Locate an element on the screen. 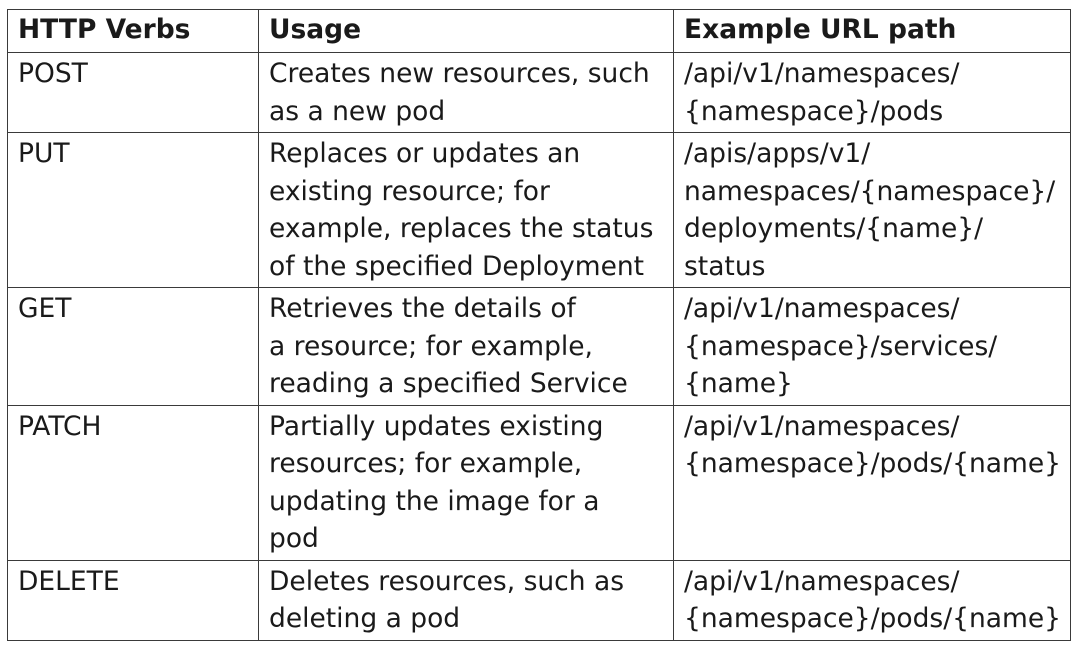 Image resolution: width=1080 pixels, height=654 pixels. usage-cell: Creates new resources, such as a new pod is located at coordinates (466, 92).